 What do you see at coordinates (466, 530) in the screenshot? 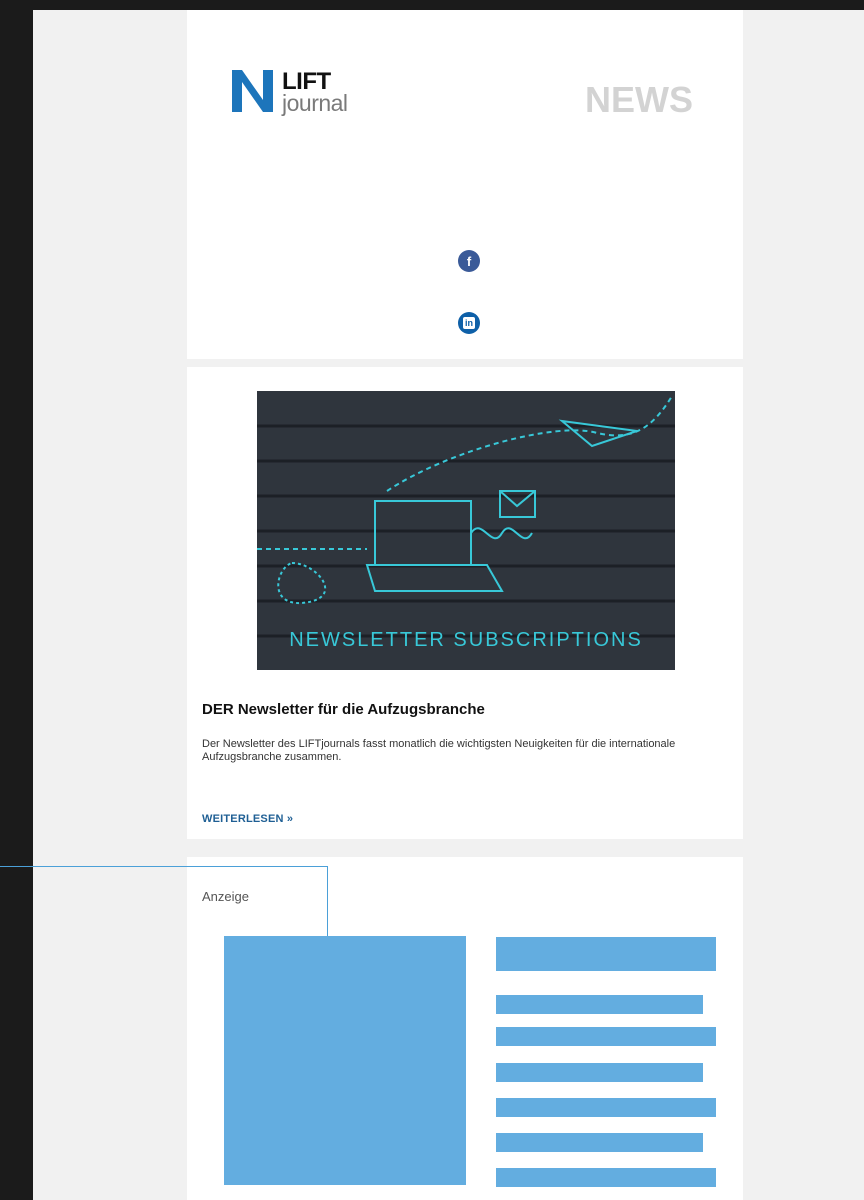
I see `newsletter-hero-image: NEWSLETTER SUBSCRIPTIONS` at bounding box center [466, 530].